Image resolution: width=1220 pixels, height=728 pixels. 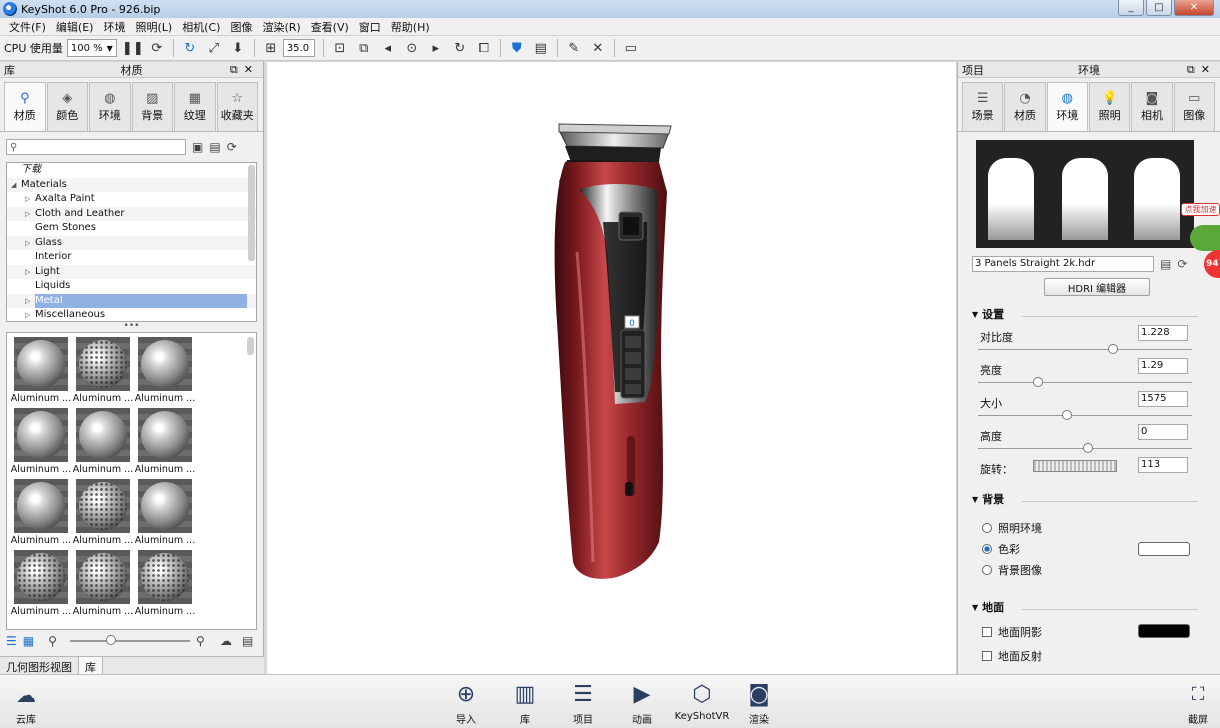 I want to click on tree-item: Gem Stones, so click(x=131, y=228).